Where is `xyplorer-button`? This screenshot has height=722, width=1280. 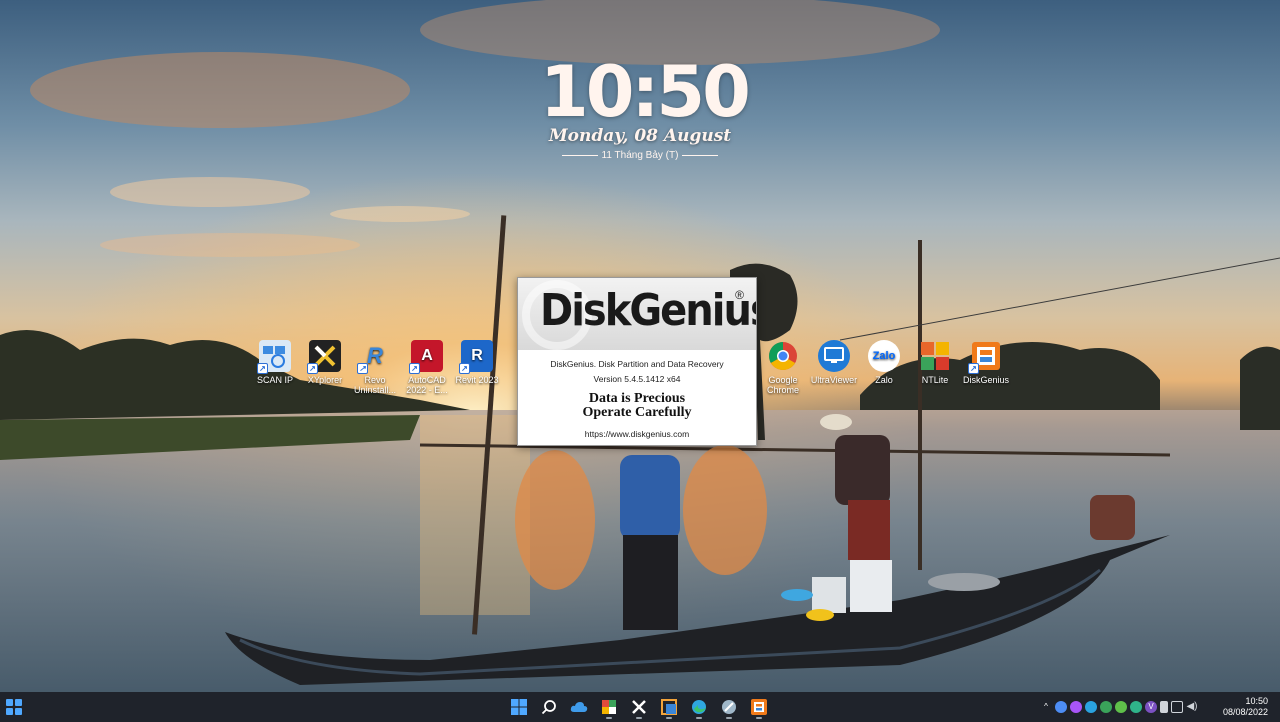 xyplorer-button is located at coordinates (639, 707).